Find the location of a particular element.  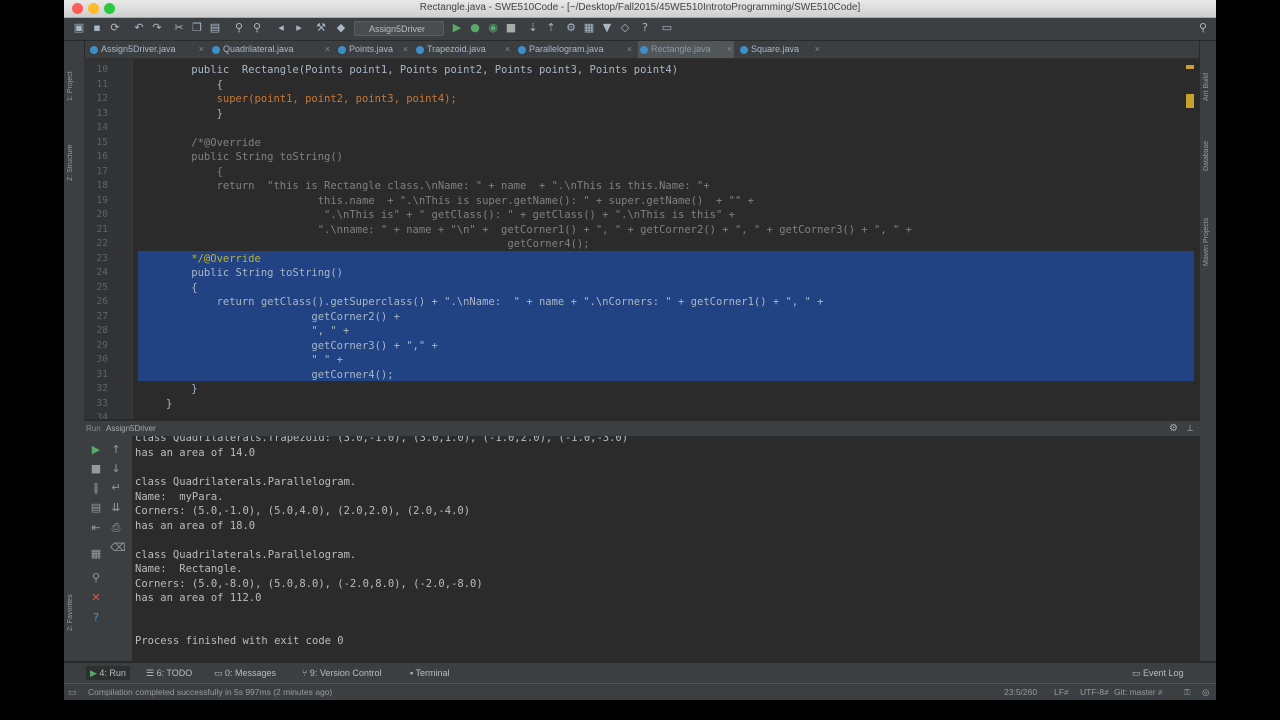

sync-icon: ⟳ is located at coordinates (115, 28).